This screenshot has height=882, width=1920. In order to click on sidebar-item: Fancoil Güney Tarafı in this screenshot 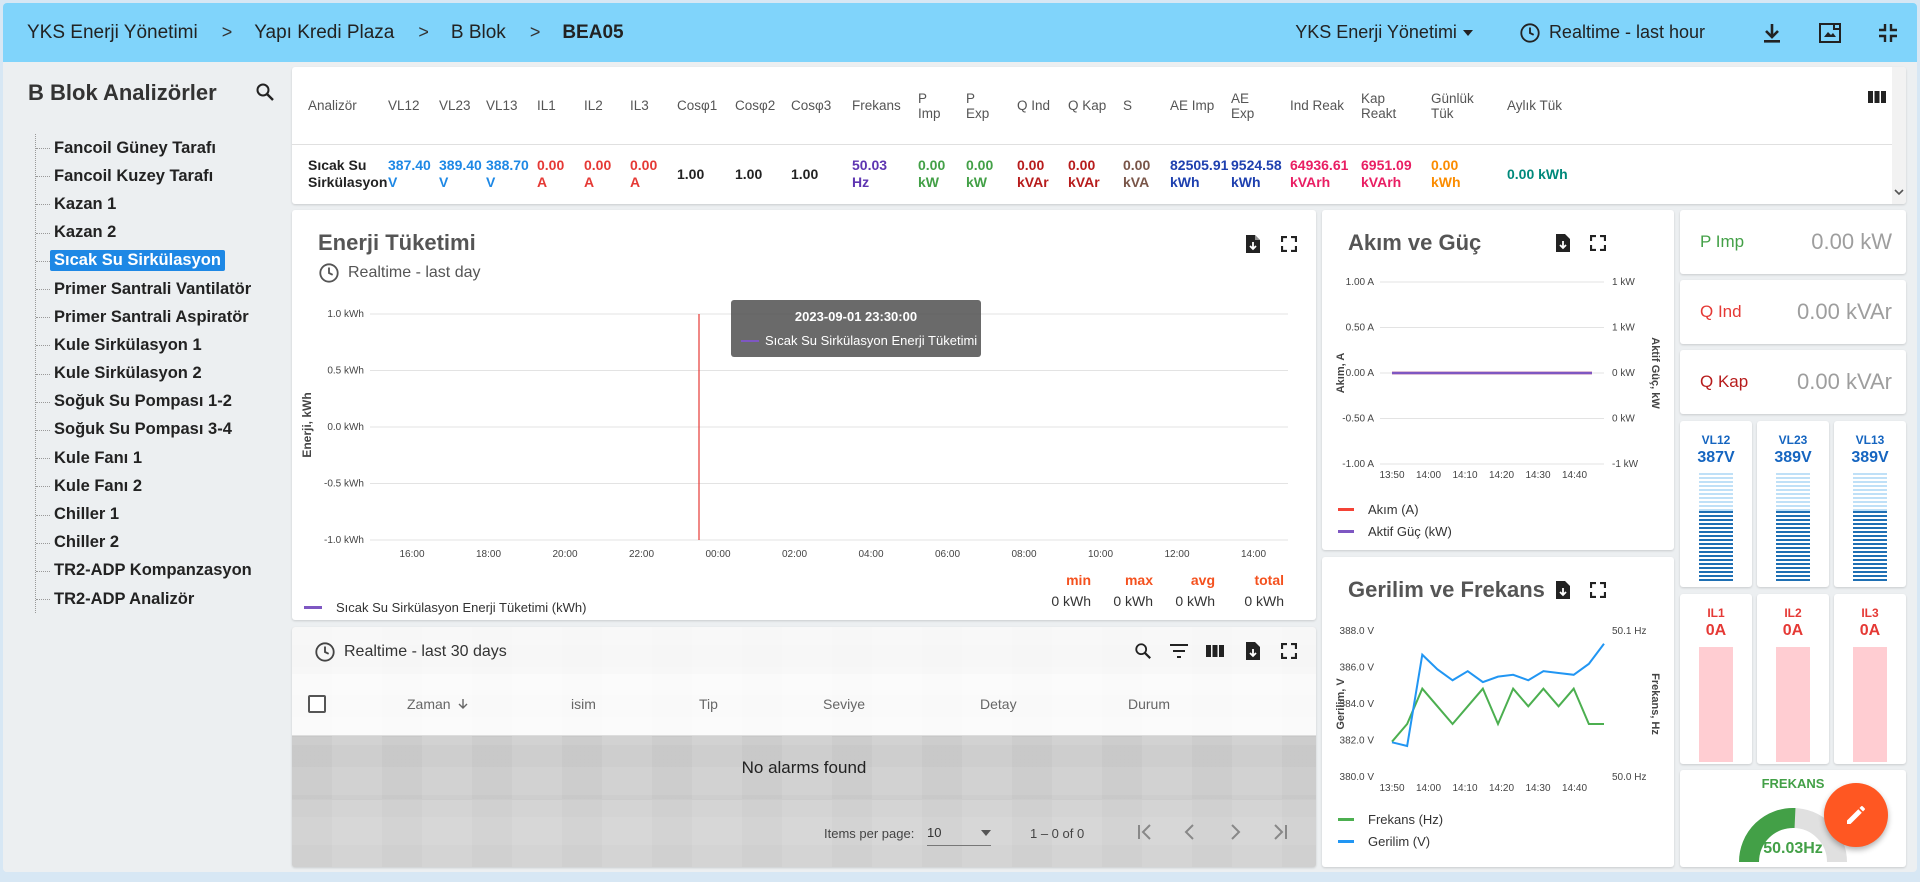, I will do `click(158, 148)`.